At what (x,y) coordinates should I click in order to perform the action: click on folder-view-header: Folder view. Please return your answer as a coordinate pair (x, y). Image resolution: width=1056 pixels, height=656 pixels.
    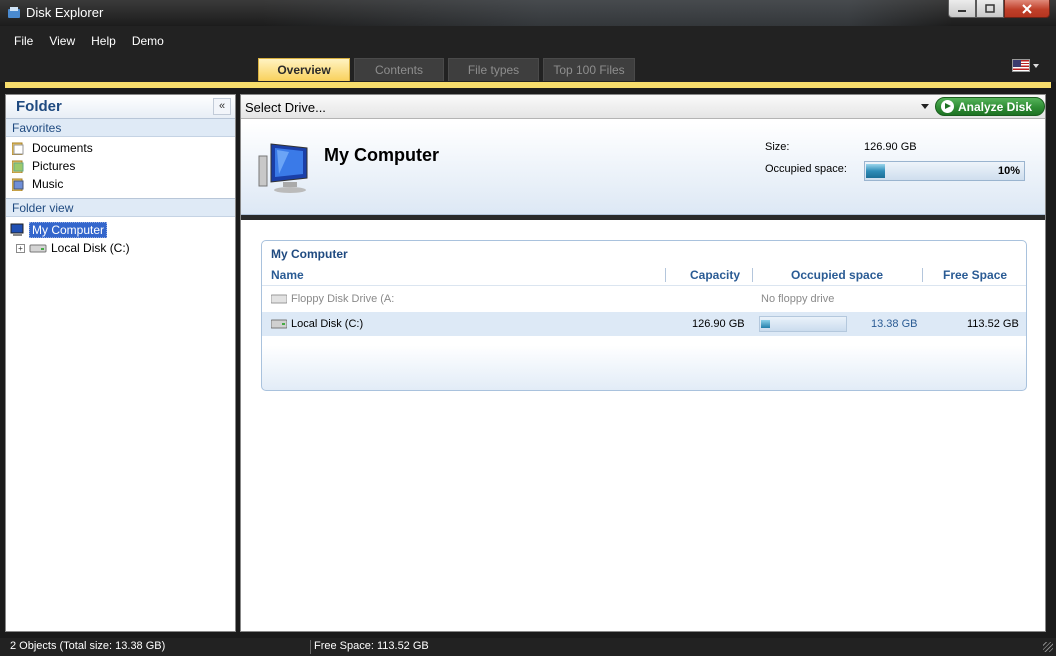
    Looking at the image, I should click on (120, 208).